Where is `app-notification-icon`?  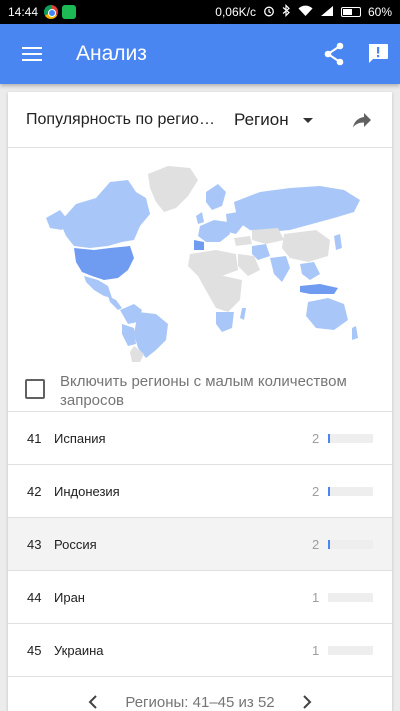 app-notification-icon is located at coordinates (69, 12).